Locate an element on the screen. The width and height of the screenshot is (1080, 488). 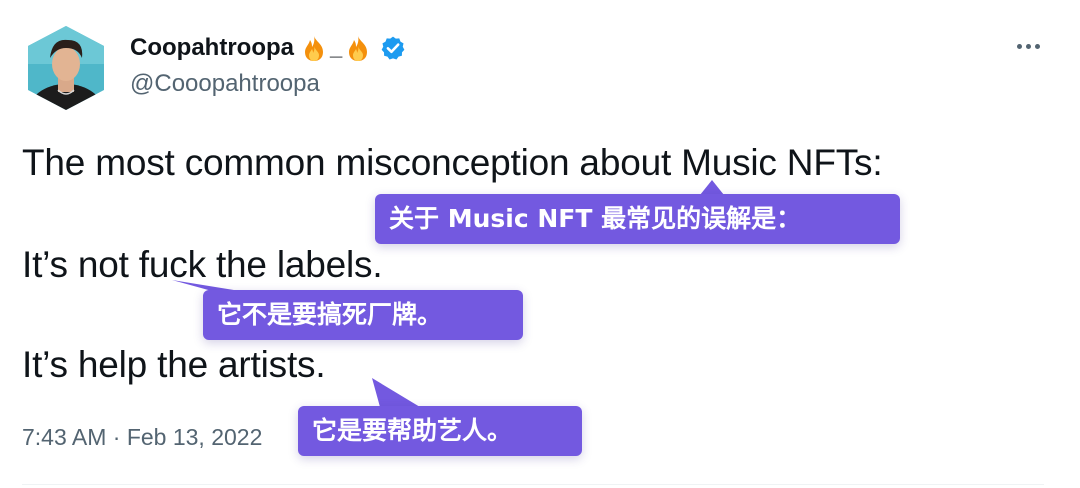
divider is located at coordinates (533, 484).